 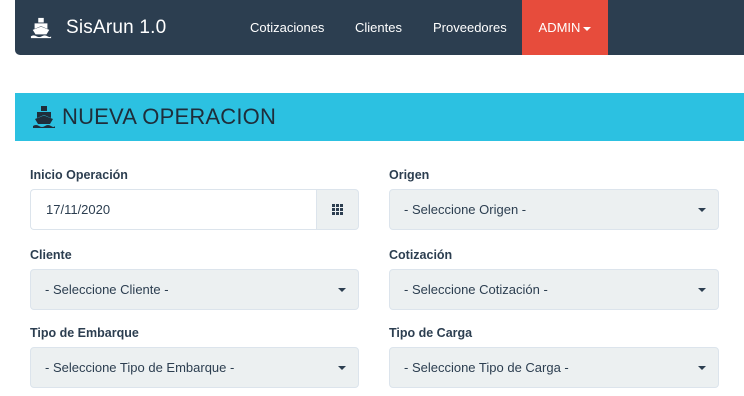 I want to click on nav-proveedores: Proveedores, so click(x=470, y=27).